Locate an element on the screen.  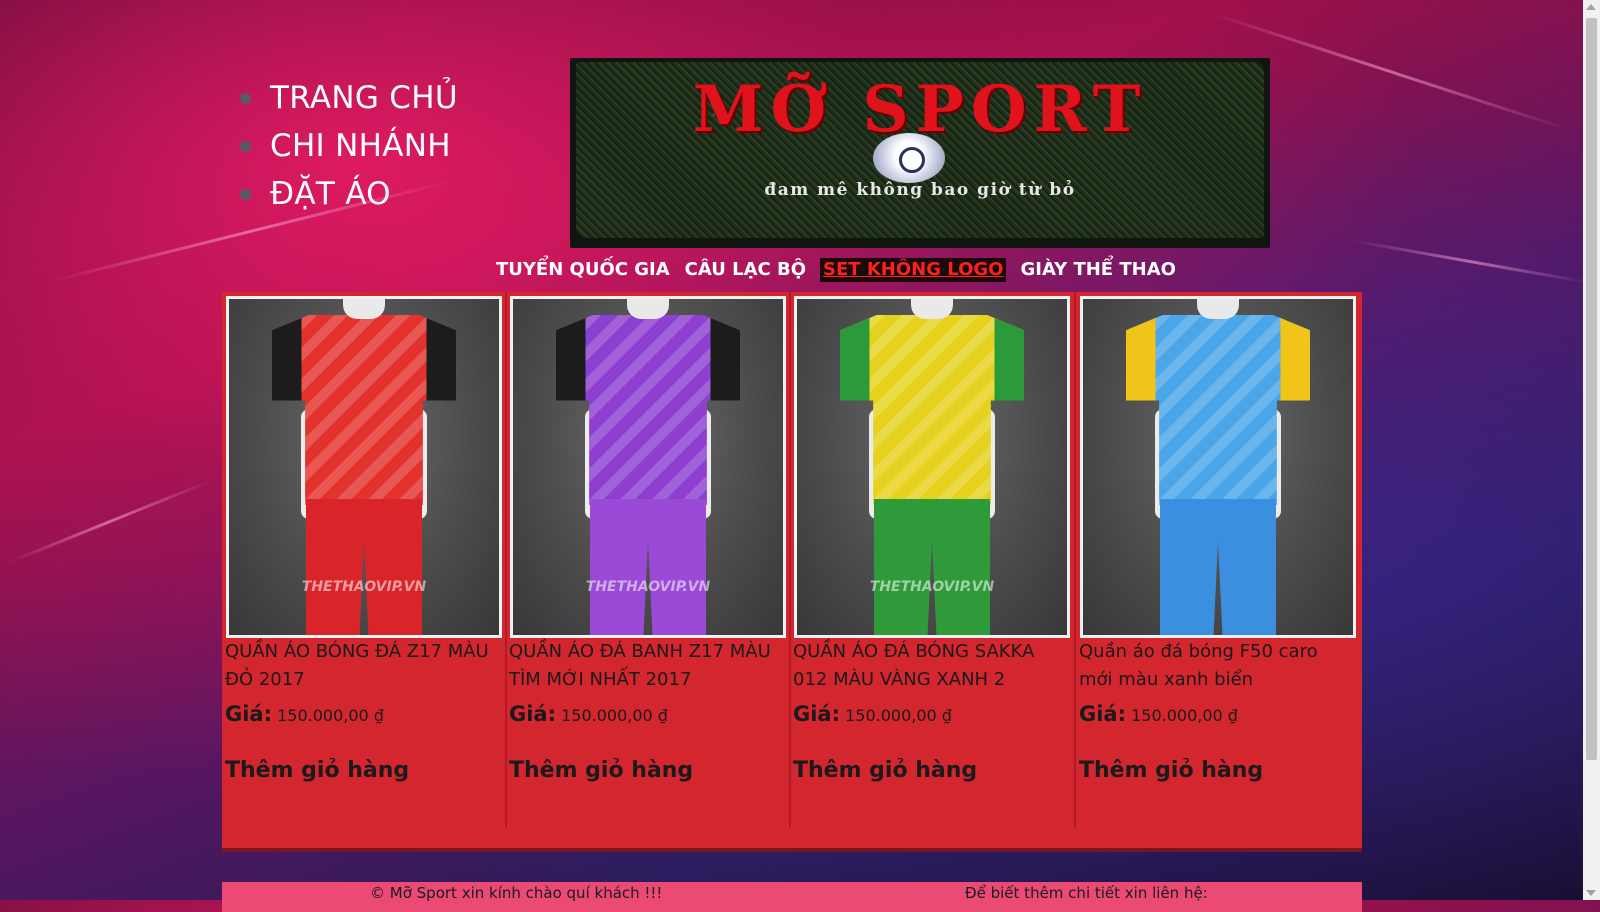
main-nav: TRANG CHỦ CHI NHÁNH ĐẶT ÁO is located at coordinates (349, 146).